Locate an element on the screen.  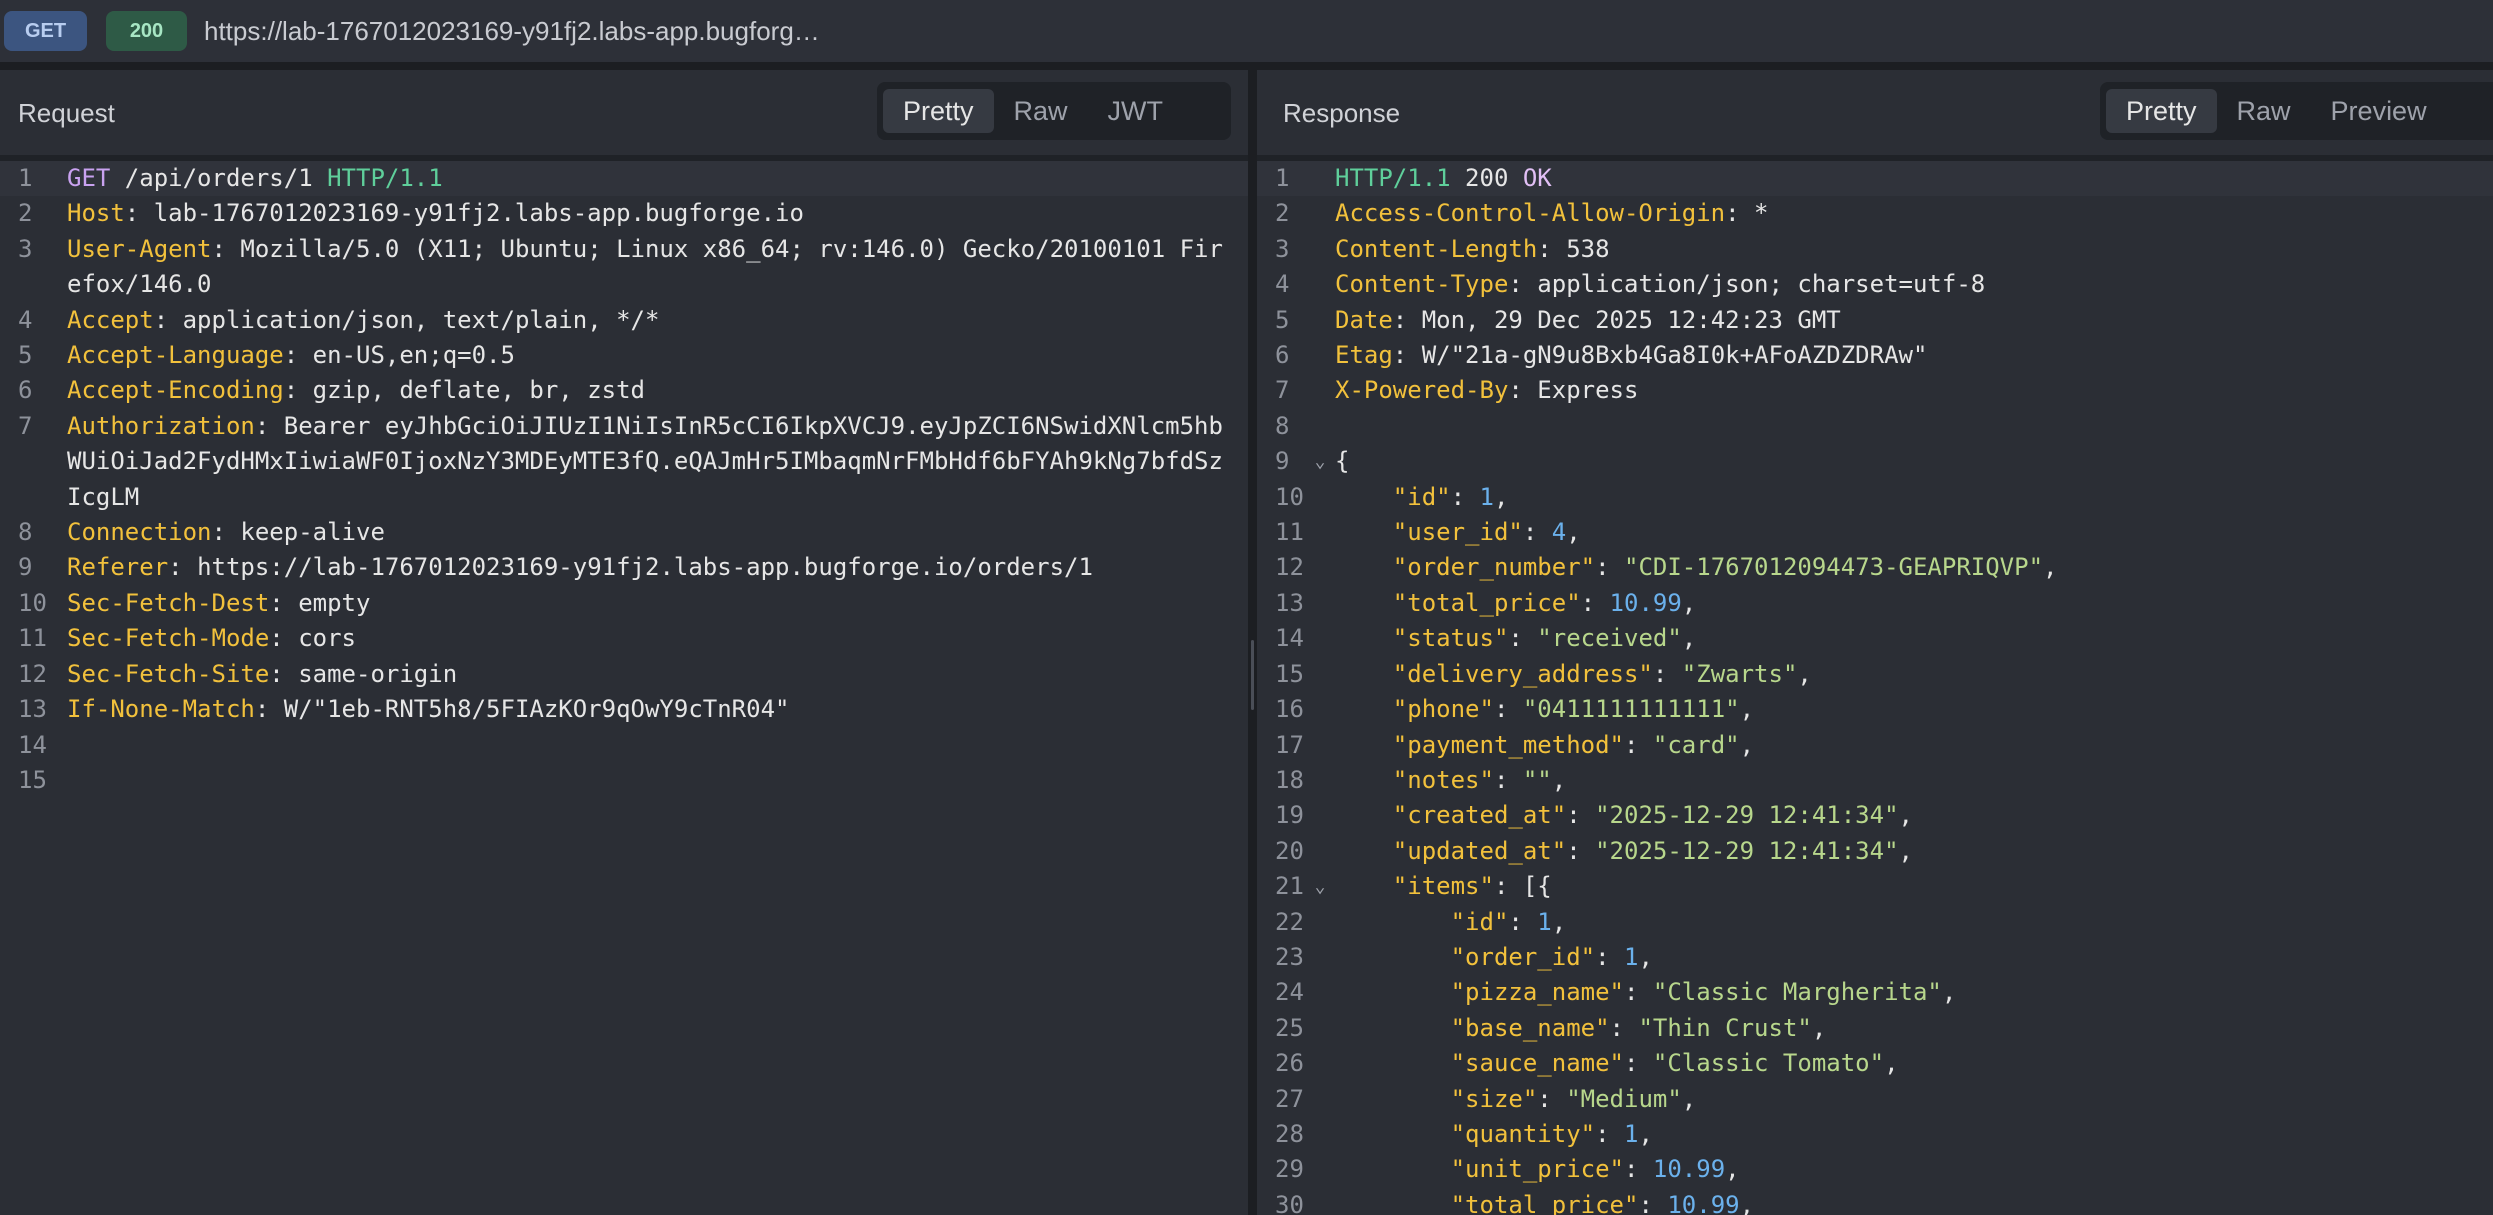
pane-resize-handle is located at coordinates (1252, 642).